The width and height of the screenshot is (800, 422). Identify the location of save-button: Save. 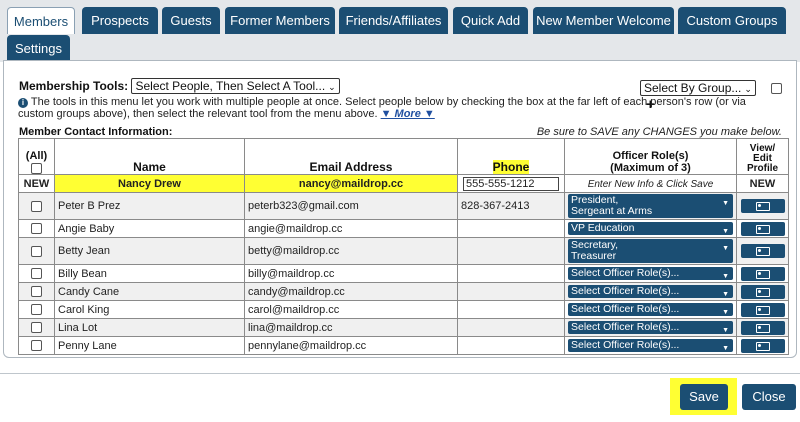
(704, 397).